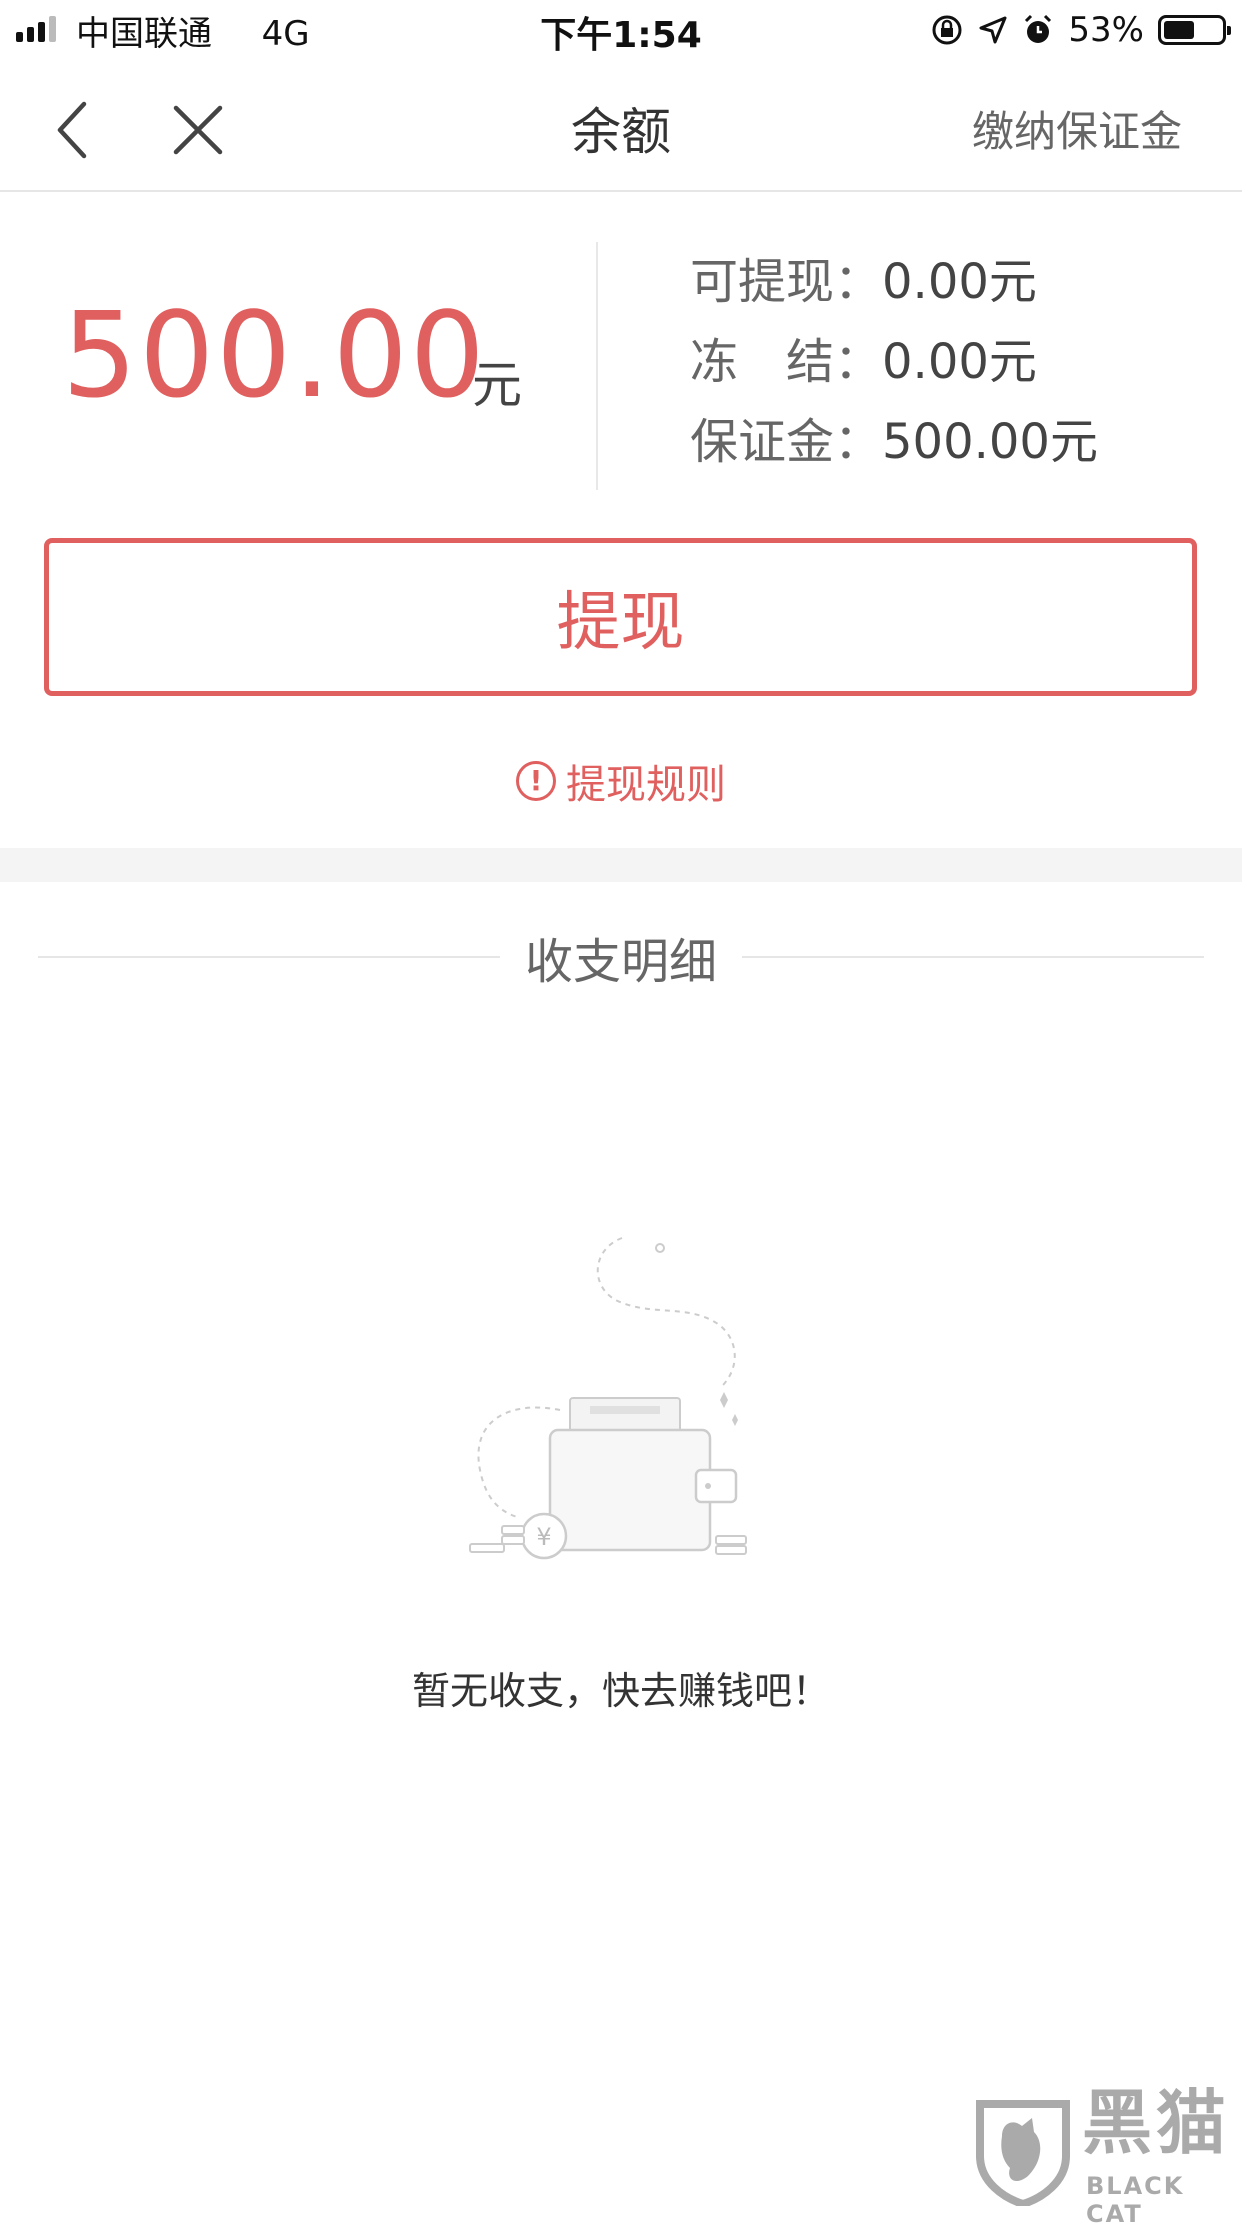  I want to click on detail-withdrawable: 可提现：0.00元, so click(863, 282).